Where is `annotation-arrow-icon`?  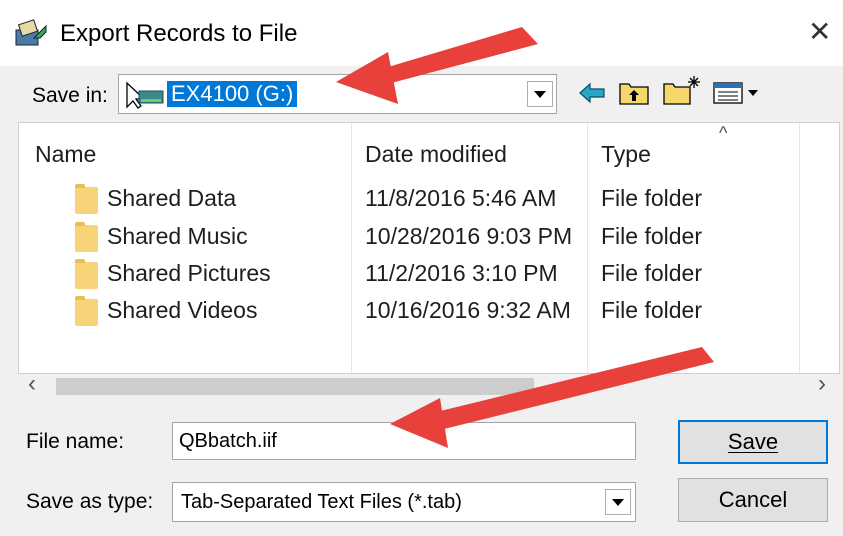 annotation-arrow-icon is located at coordinates (552, 397).